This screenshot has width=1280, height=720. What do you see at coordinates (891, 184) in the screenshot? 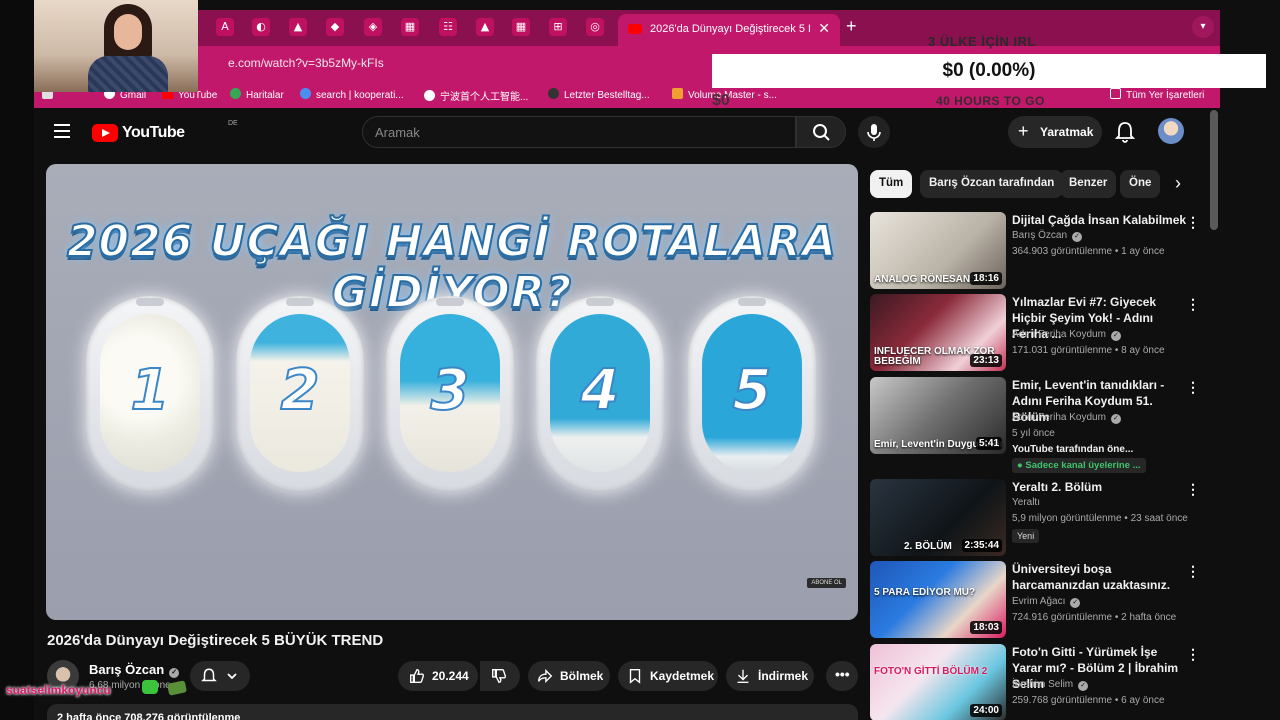
I see `chip-all: Tüm` at bounding box center [891, 184].